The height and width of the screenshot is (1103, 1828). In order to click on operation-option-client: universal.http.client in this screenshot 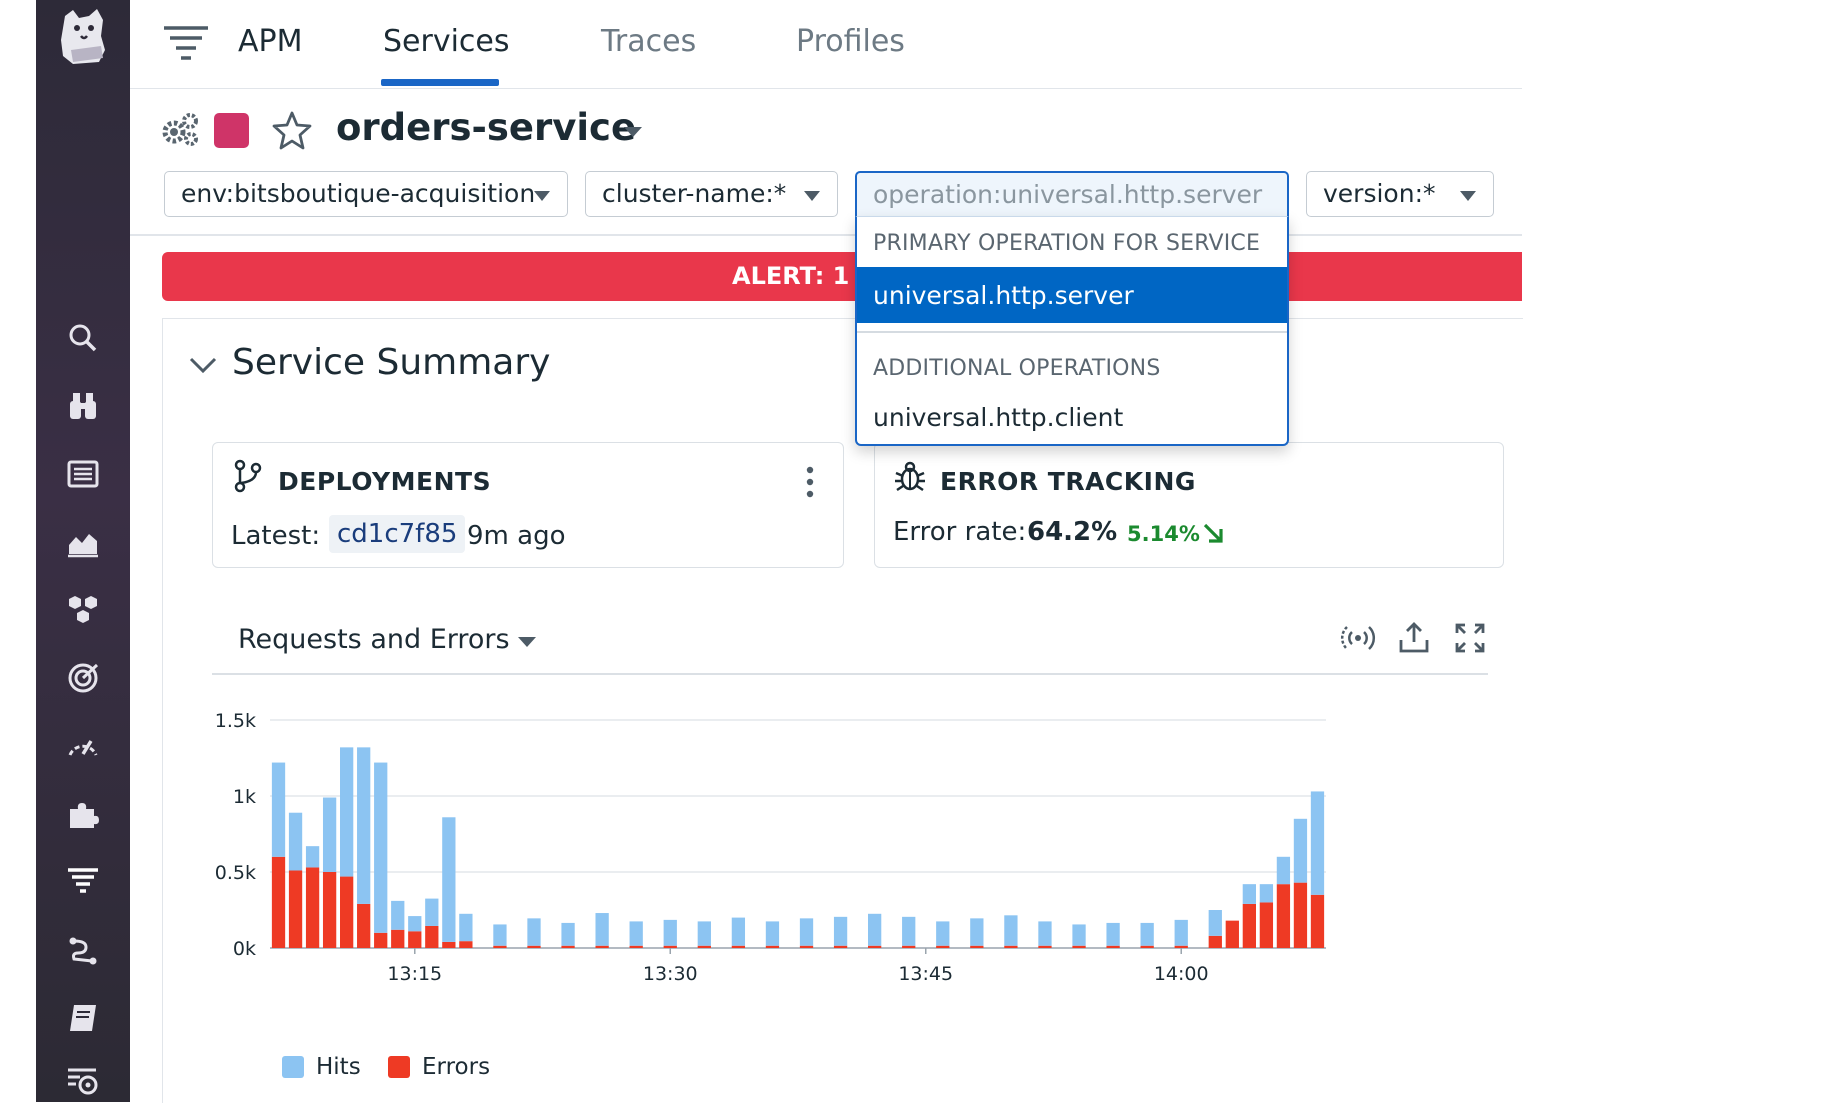, I will do `click(1072, 417)`.